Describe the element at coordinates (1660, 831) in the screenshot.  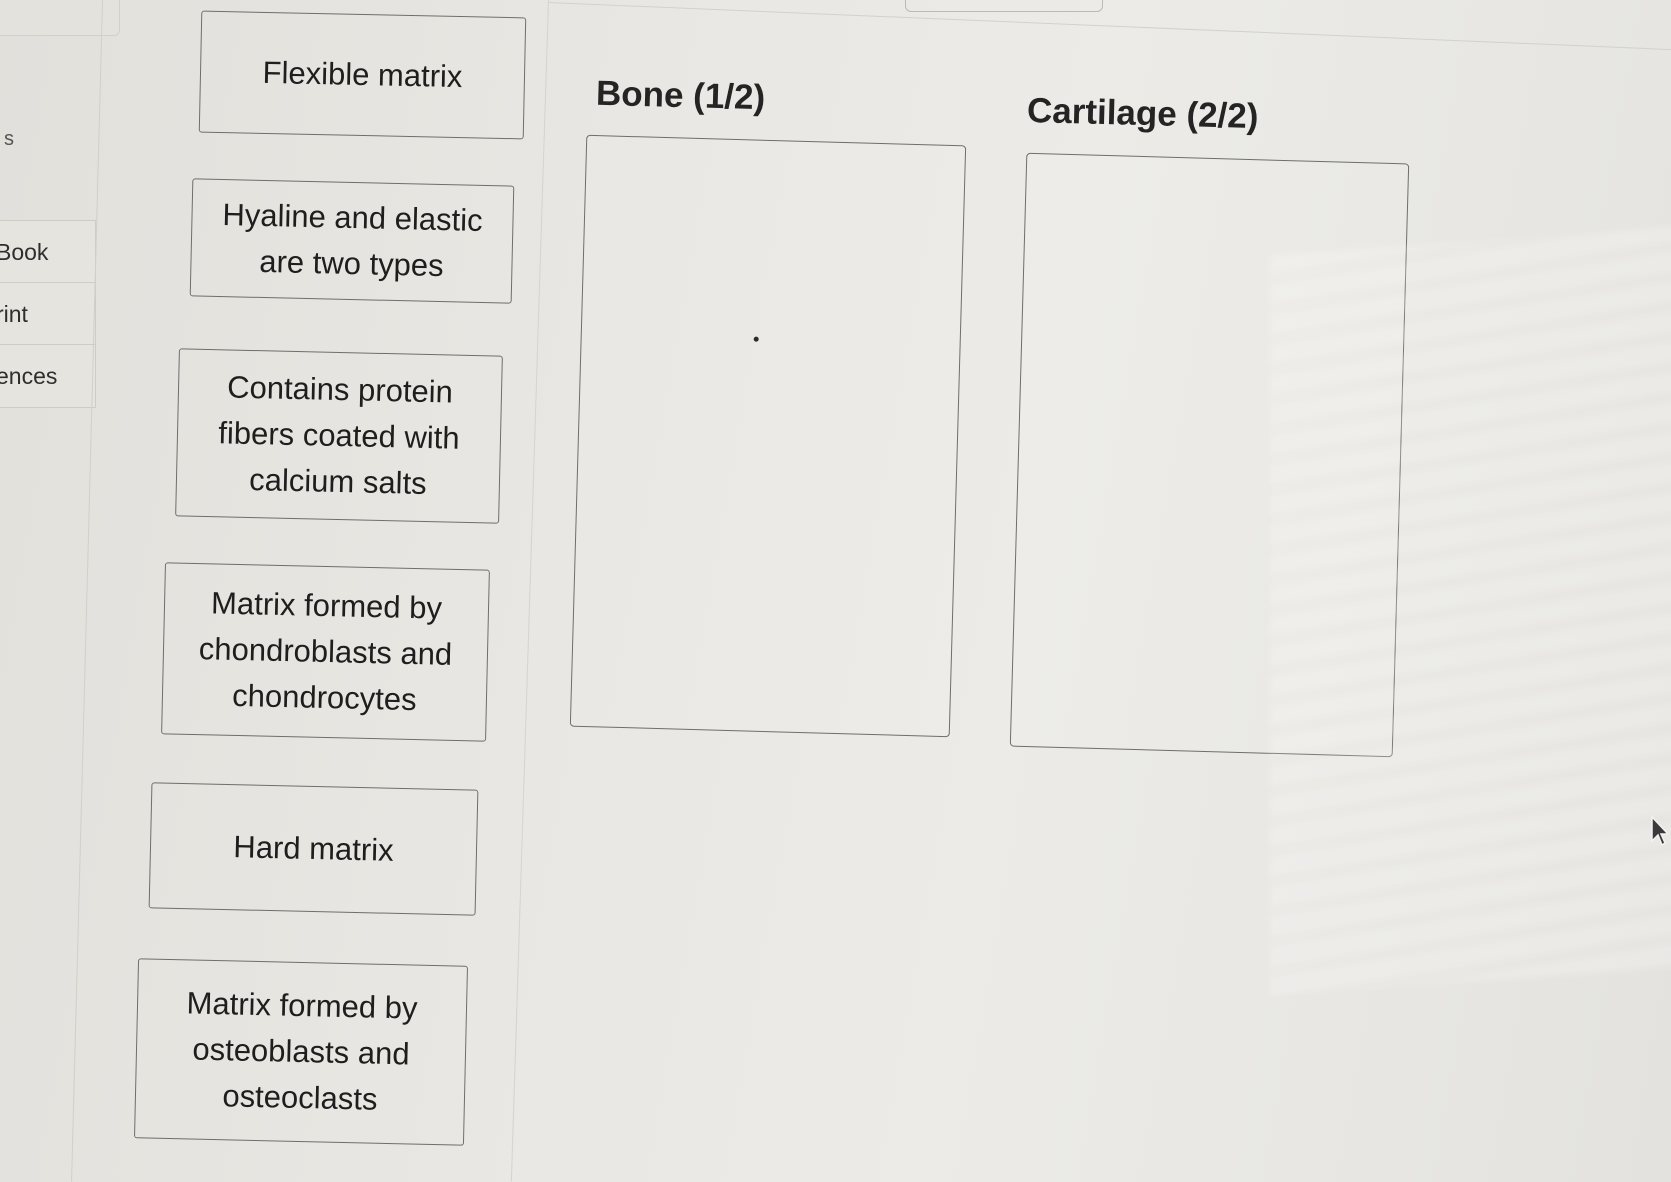
I see `mouse-pointer-icon` at that location.